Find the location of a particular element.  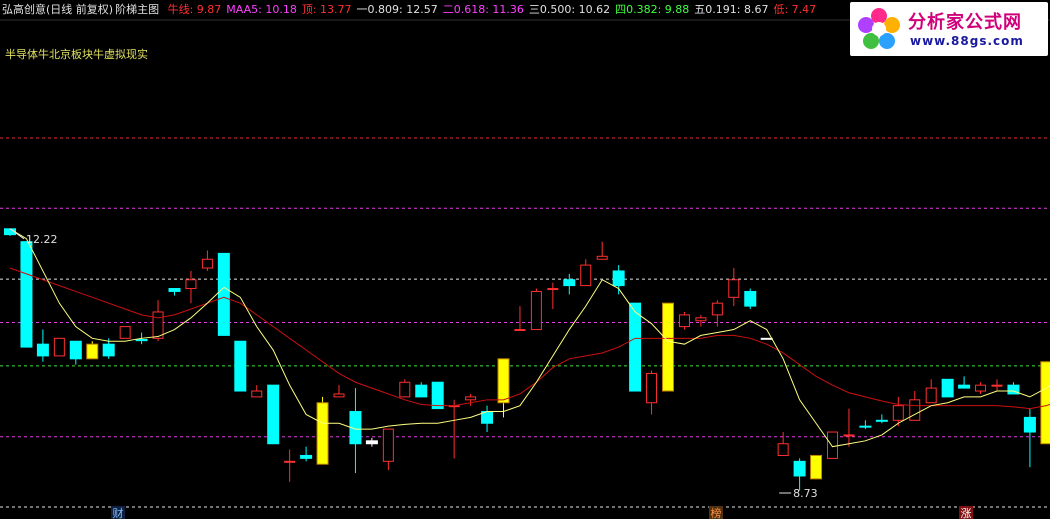

site-logo: 分析家公式网 www.88gs.com is located at coordinates (949, 29).